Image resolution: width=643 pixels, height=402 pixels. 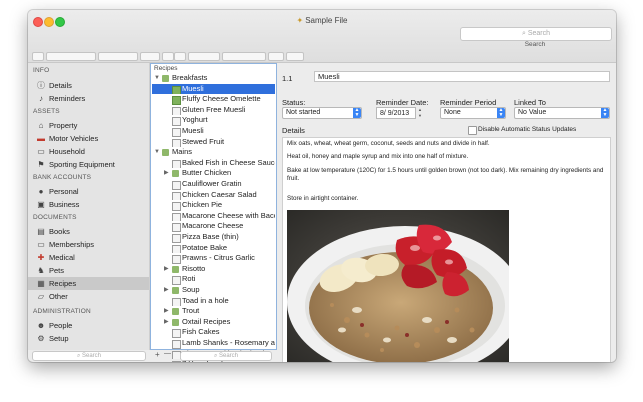 What do you see at coordinates (213, 301) in the screenshot?
I see `tree-item-row: Toad in a hole` at bounding box center [213, 301].